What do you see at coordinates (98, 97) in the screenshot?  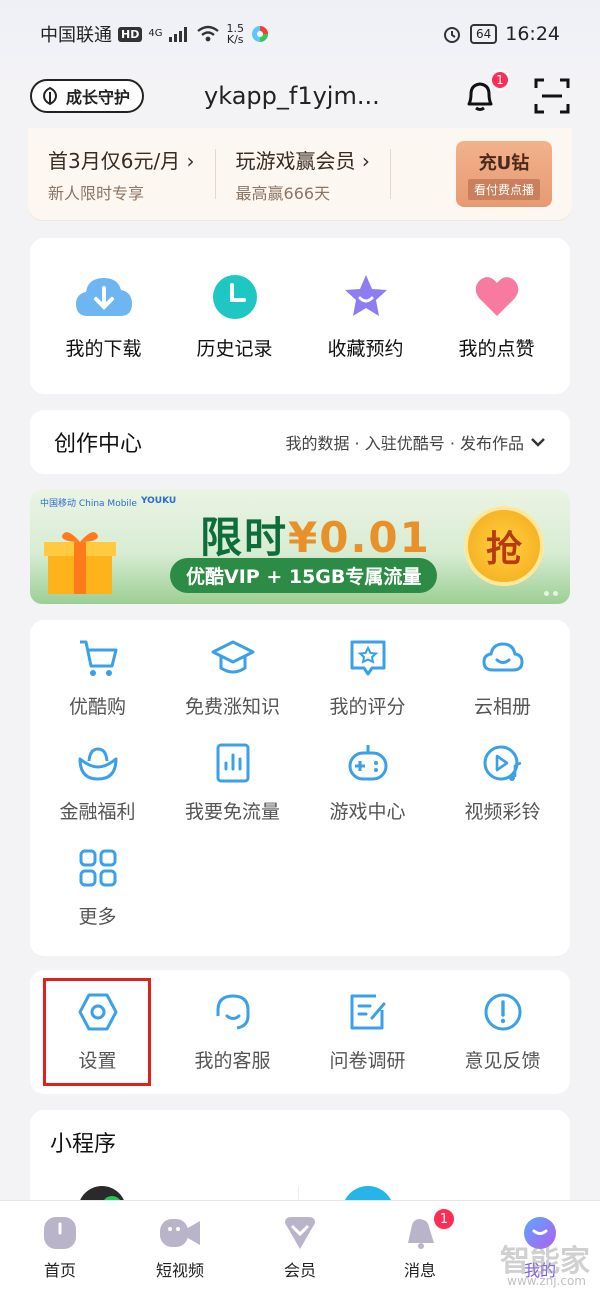 I see `growth-guard-label: 成长守护` at bounding box center [98, 97].